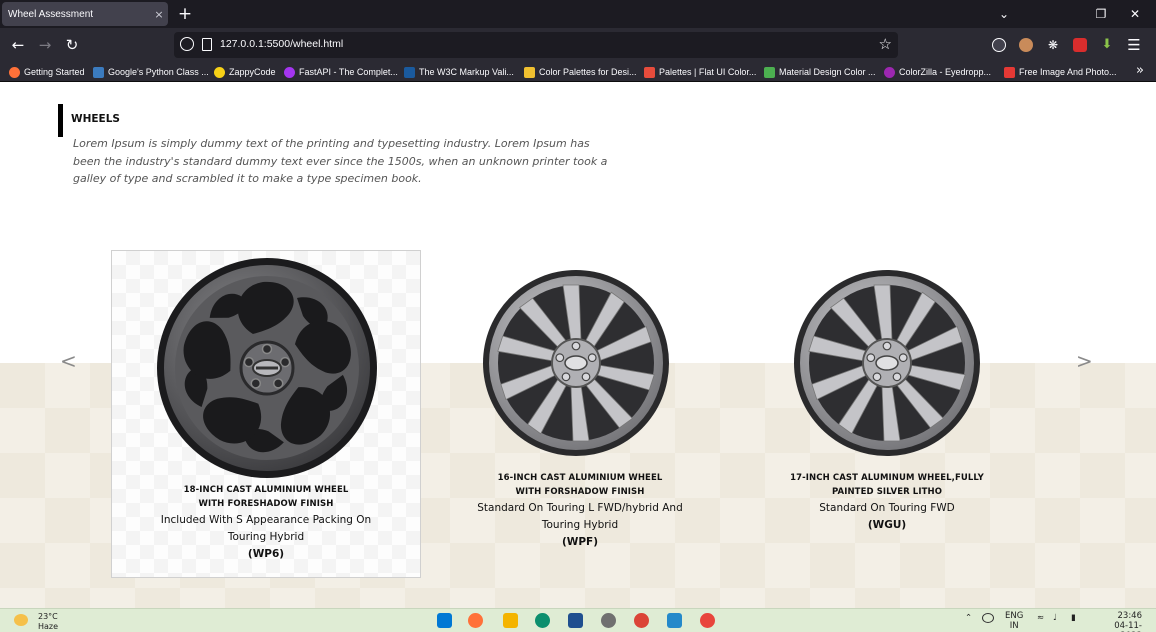 Image resolution: width=1156 pixels, height=632 pixels. Describe the element at coordinates (1107, 45) in the screenshot. I see `download-arrow-icon: ⬇` at that location.